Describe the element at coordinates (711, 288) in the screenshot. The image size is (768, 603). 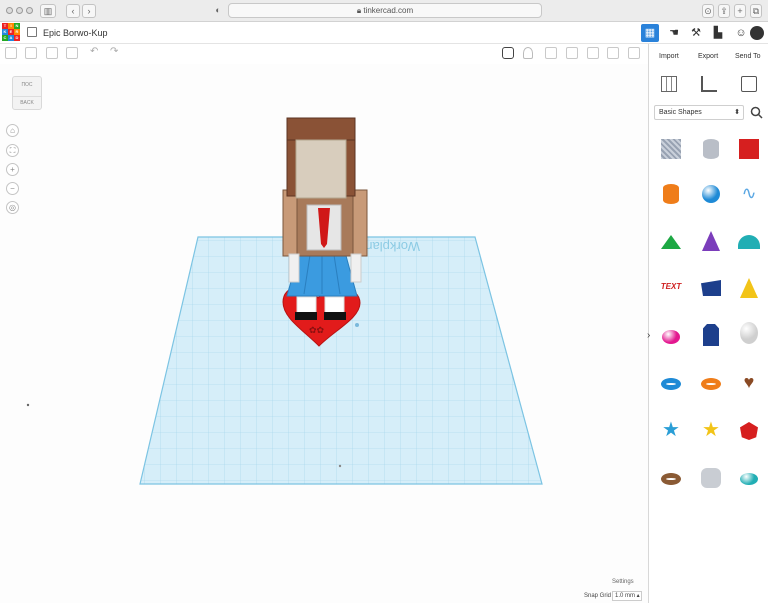
I see `shape-wedge` at that location.